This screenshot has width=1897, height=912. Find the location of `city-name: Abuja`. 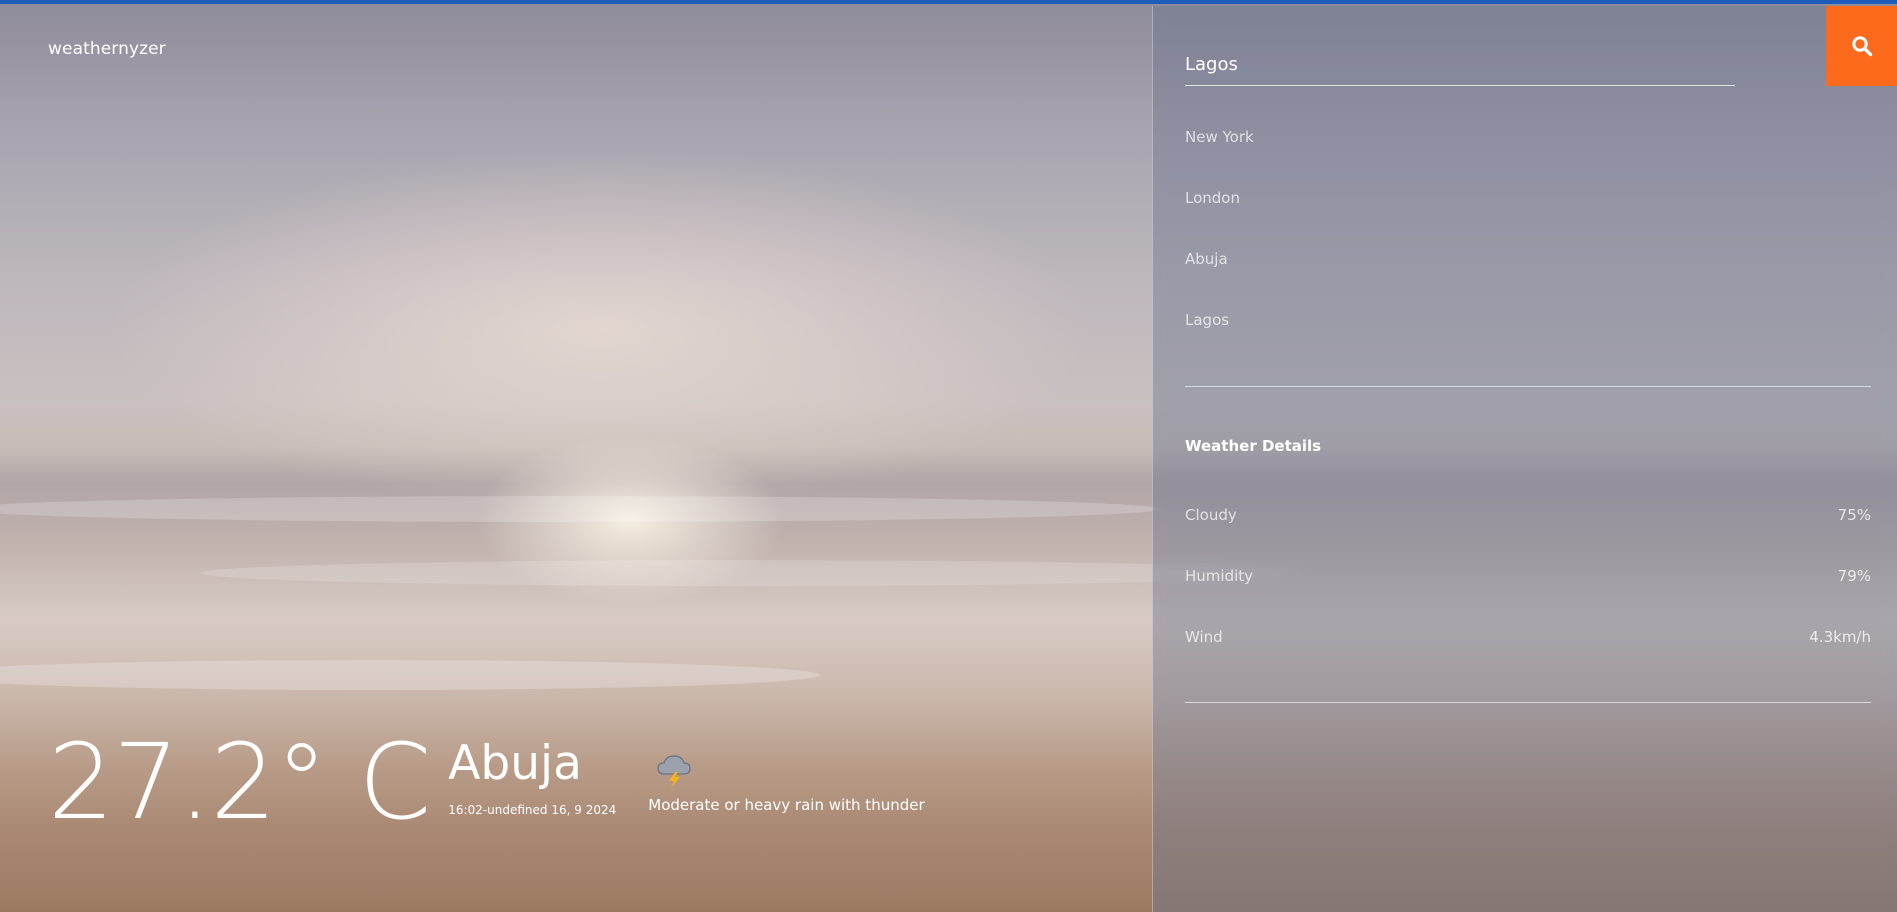

city-name: Abuja is located at coordinates (515, 763).